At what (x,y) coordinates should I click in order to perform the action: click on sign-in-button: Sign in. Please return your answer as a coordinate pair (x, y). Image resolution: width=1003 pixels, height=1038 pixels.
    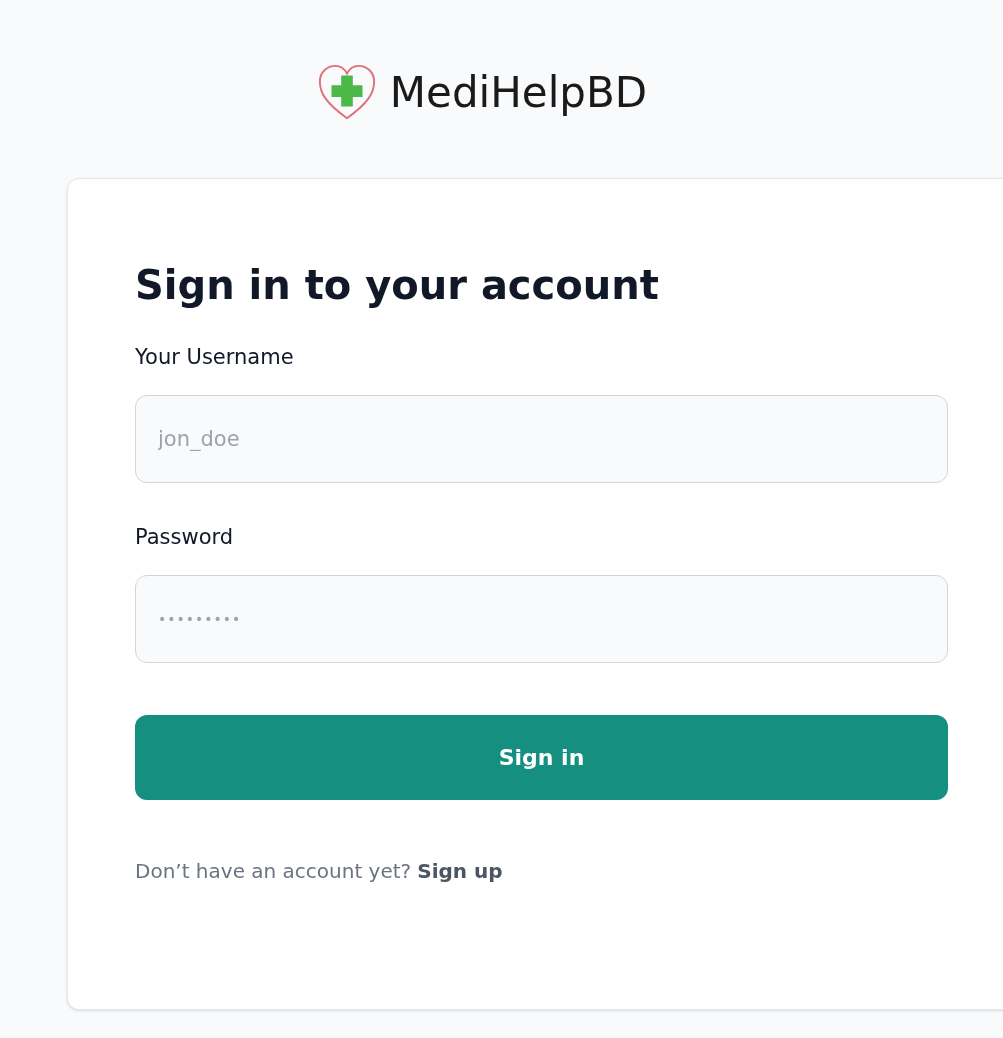
    Looking at the image, I should click on (541, 757).